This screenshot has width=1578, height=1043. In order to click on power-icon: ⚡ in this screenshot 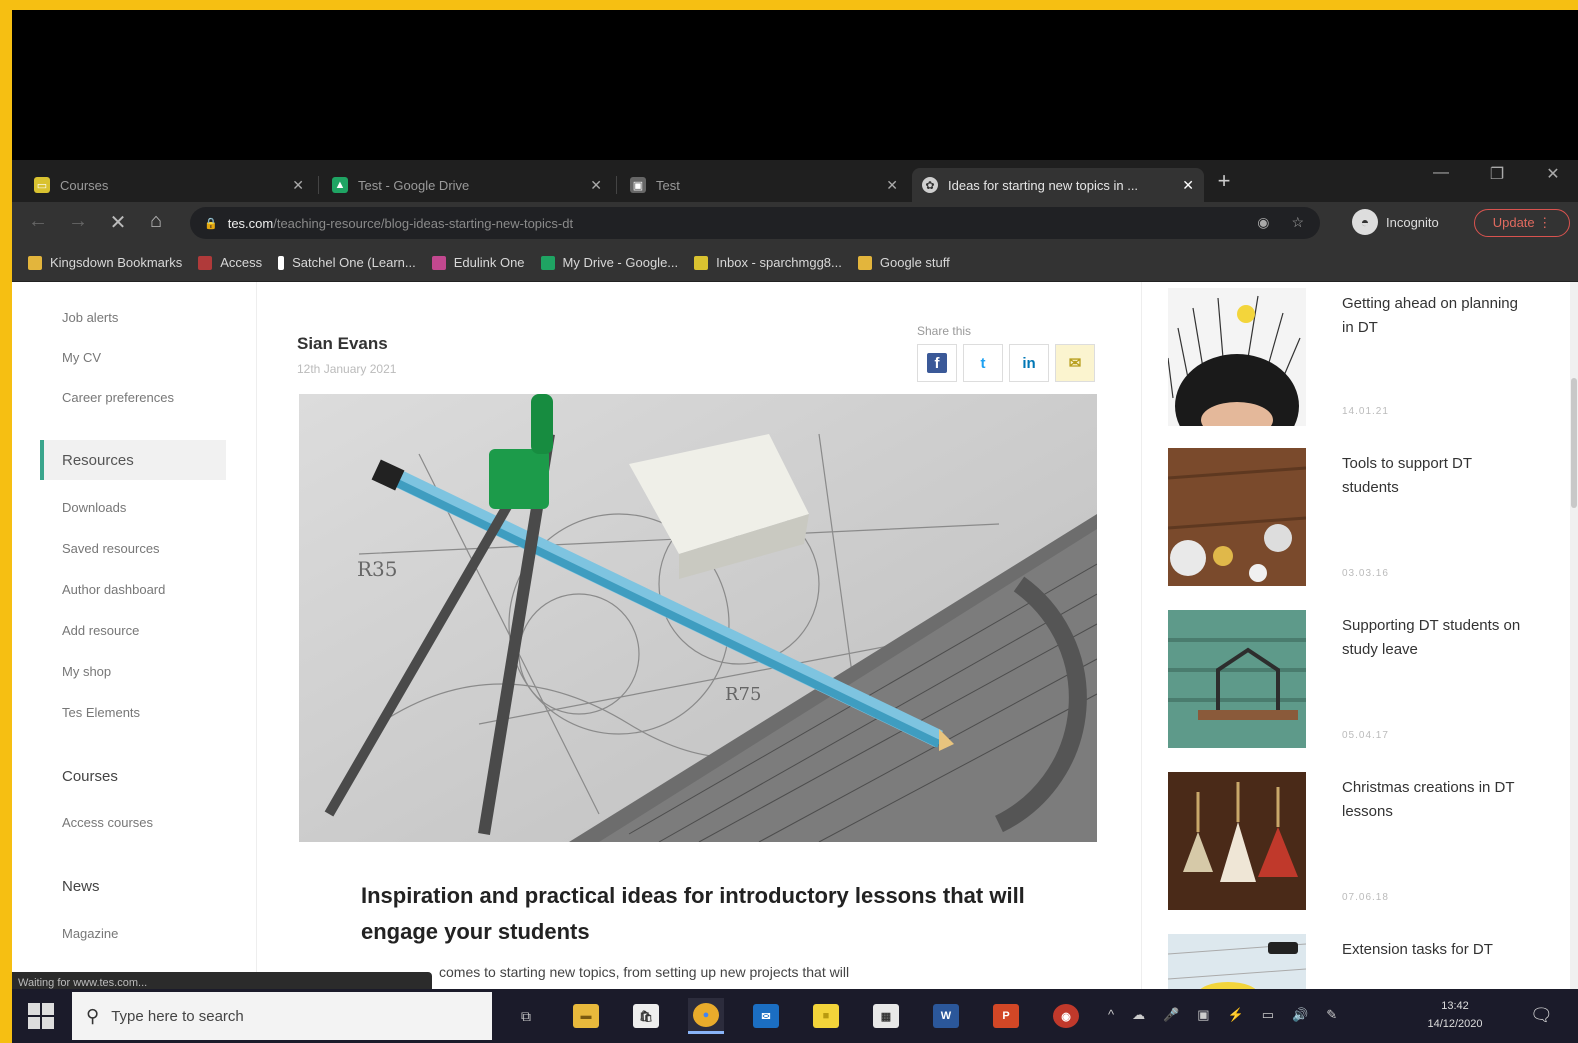, I will do `click(1236, 1015)`.